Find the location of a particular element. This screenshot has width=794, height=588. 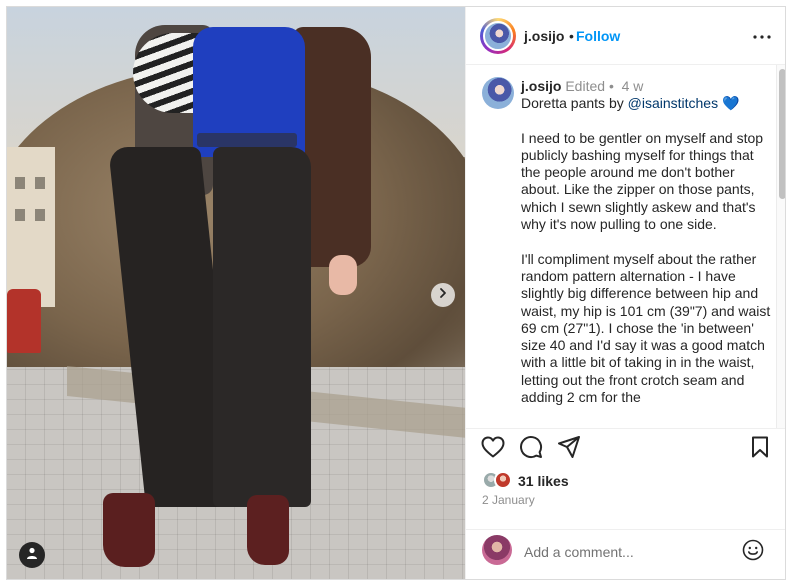

blue-heart-emoji: 💙 is located at coordinates (730, 103).